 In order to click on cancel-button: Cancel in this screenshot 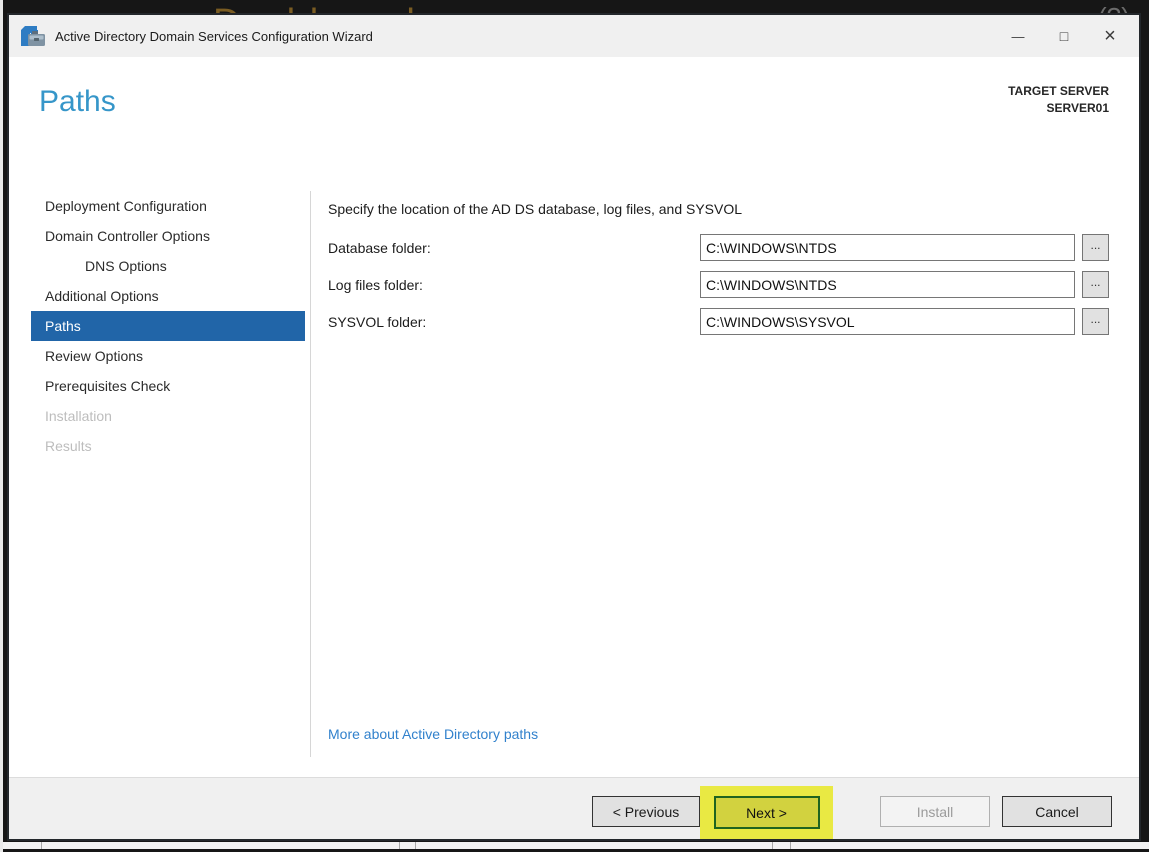, I will do `click(1057, 811)`.